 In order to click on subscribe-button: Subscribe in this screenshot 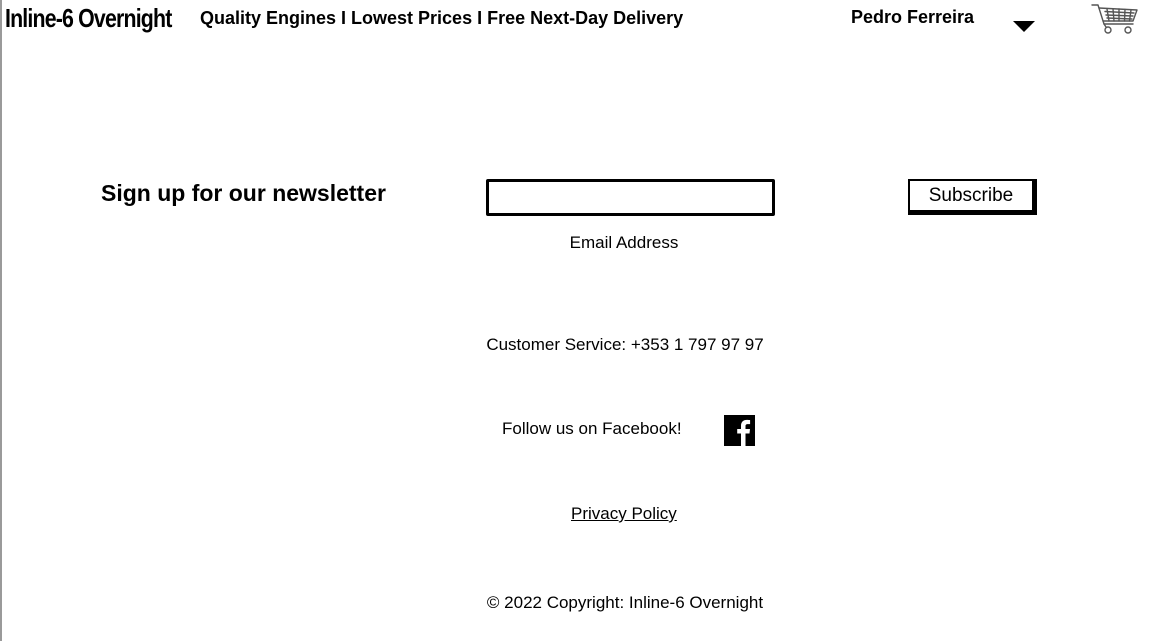, I will do `click(972, 197)`.